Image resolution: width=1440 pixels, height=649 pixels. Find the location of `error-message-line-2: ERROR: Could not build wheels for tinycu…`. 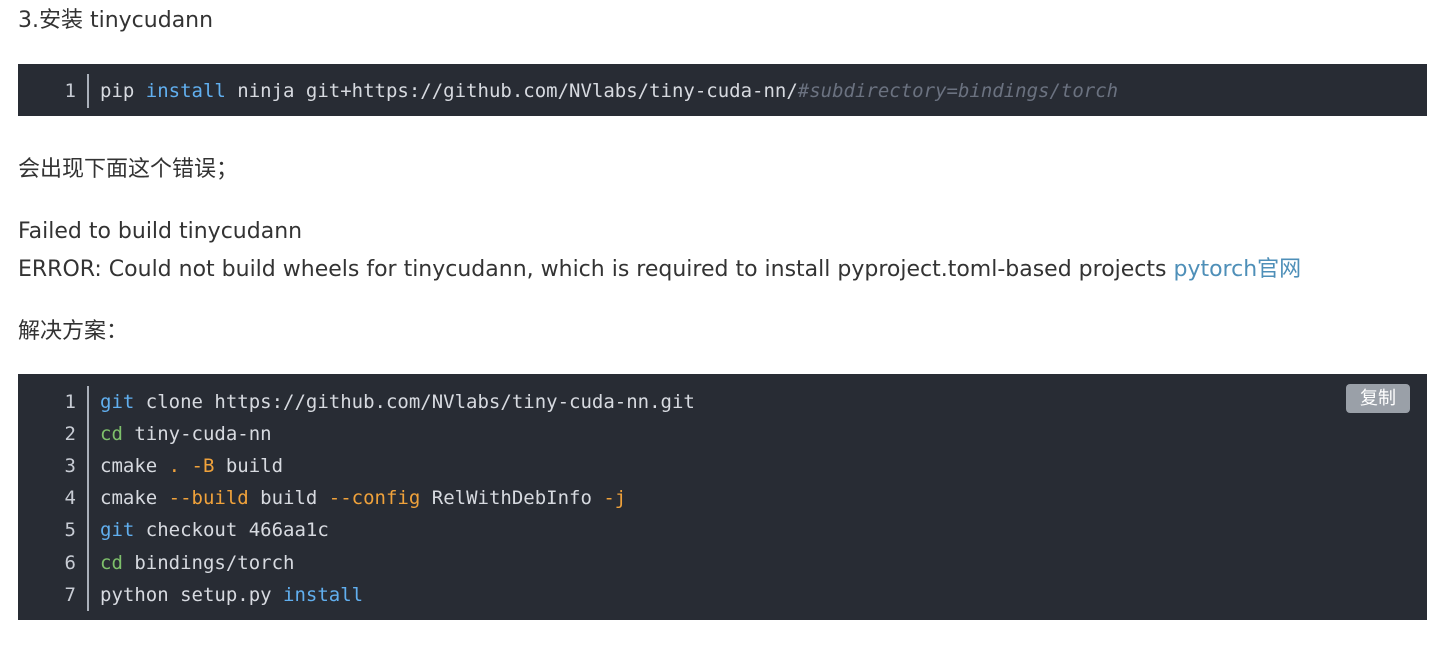

error-message-line-2: ERROR: Could not build wheels for tinycu… is located at coordinates (660, 269).